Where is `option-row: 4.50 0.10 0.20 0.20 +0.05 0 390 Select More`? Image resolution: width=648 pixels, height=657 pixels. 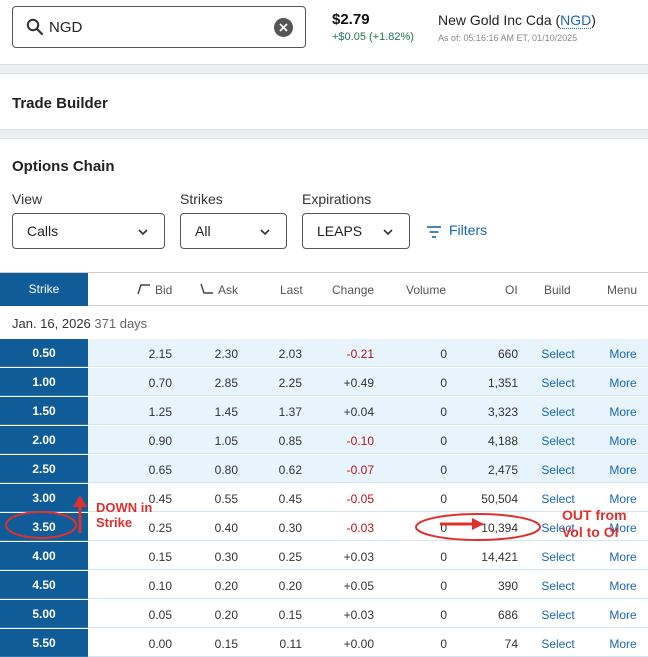 option-row: 4.50 0.10 0.20 0.20 +0.05 0 390 Select More is located at coordinates (324, 585).